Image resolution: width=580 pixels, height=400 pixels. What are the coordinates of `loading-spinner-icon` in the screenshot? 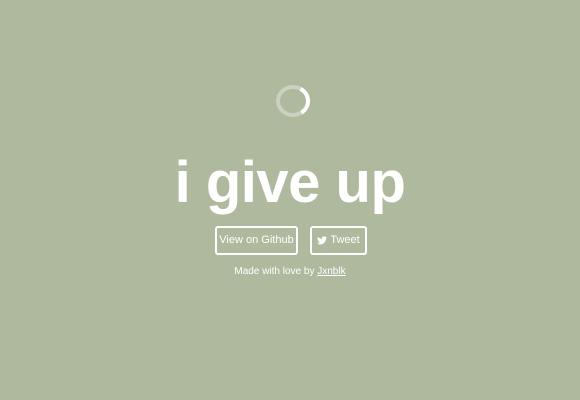 It's located at (293, 101).